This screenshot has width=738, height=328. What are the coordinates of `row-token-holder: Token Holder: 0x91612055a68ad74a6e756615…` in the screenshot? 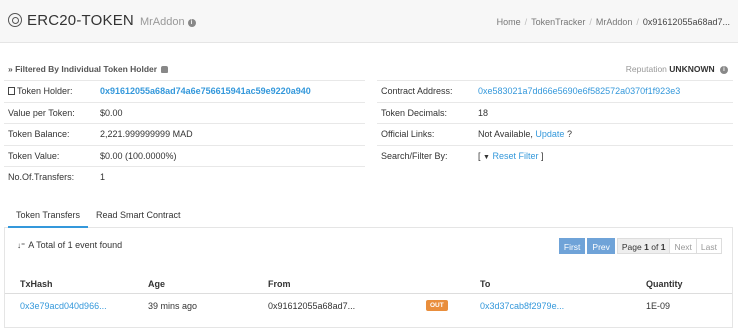 It's located at (184, 91).